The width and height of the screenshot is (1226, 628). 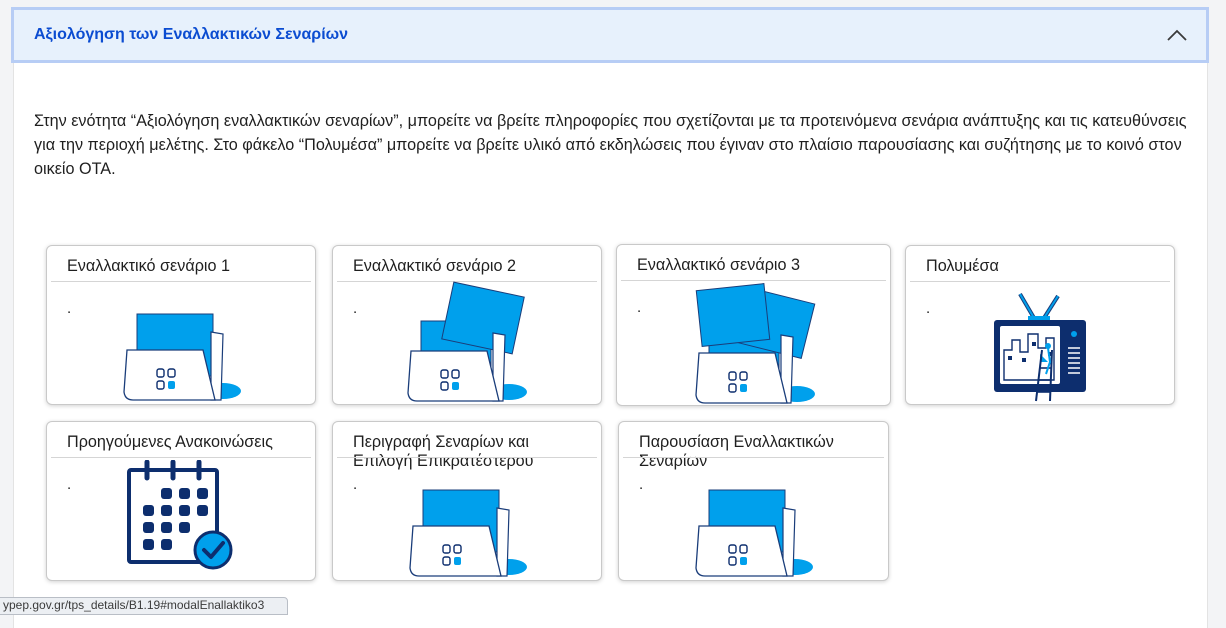 I want to click on accordion-title: Αξιολόγηση των Εναλλακτικών Σεναρίων, so click(x=191, y=34).